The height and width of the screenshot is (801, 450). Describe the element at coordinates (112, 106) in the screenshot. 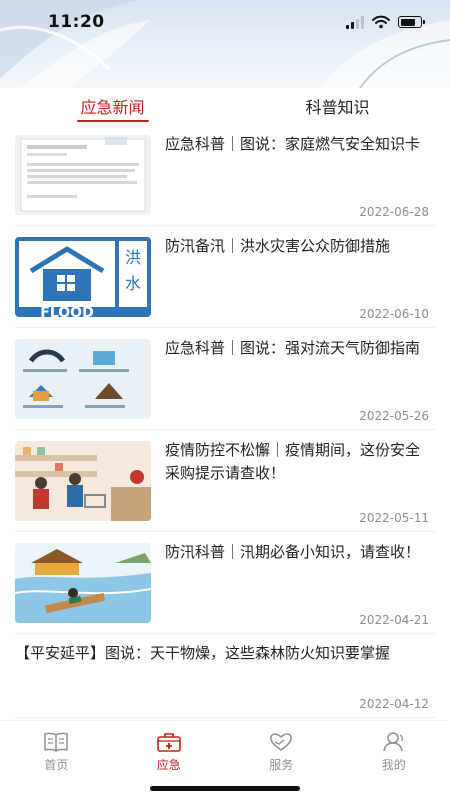

I see `tab-emergency-news: 应急新闻` at that location.